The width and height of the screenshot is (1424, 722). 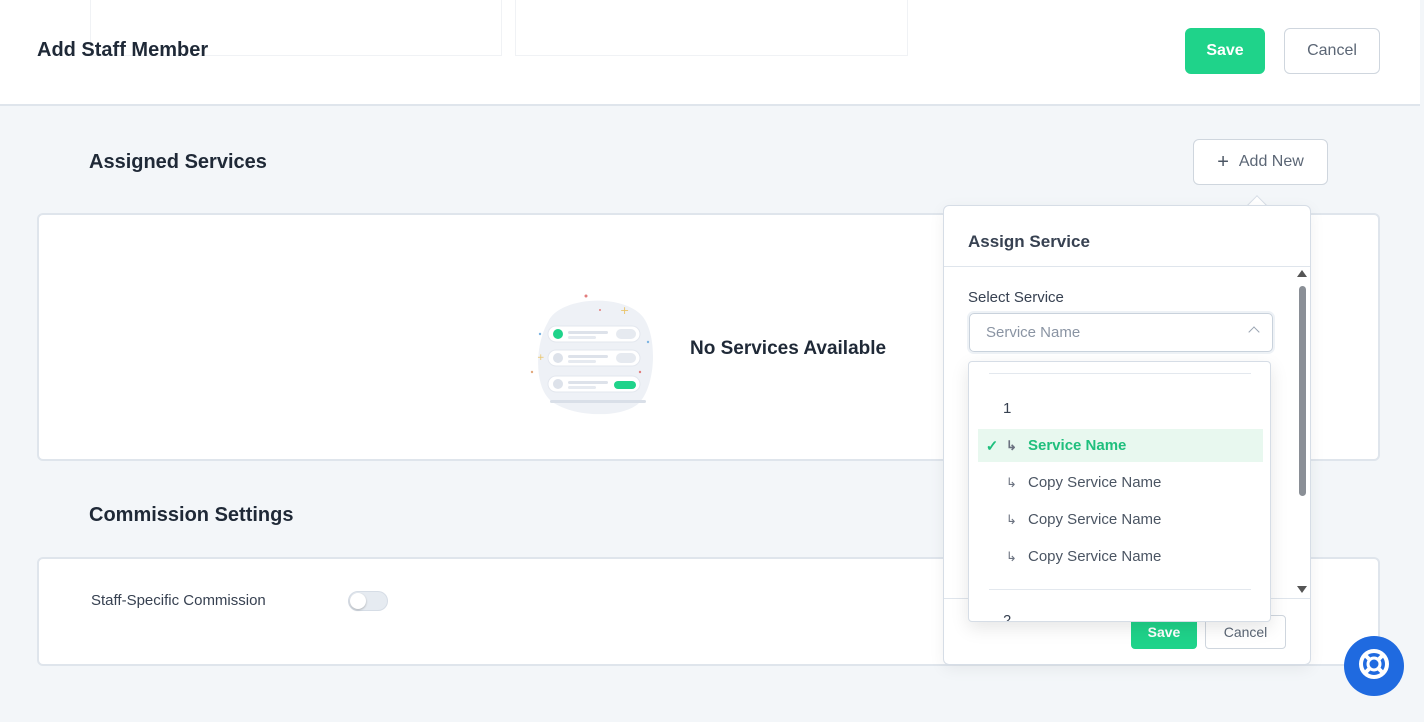 I want to click on staff-specific-commission-label: Staff-Specific Commission, so click(x=178, y=600).